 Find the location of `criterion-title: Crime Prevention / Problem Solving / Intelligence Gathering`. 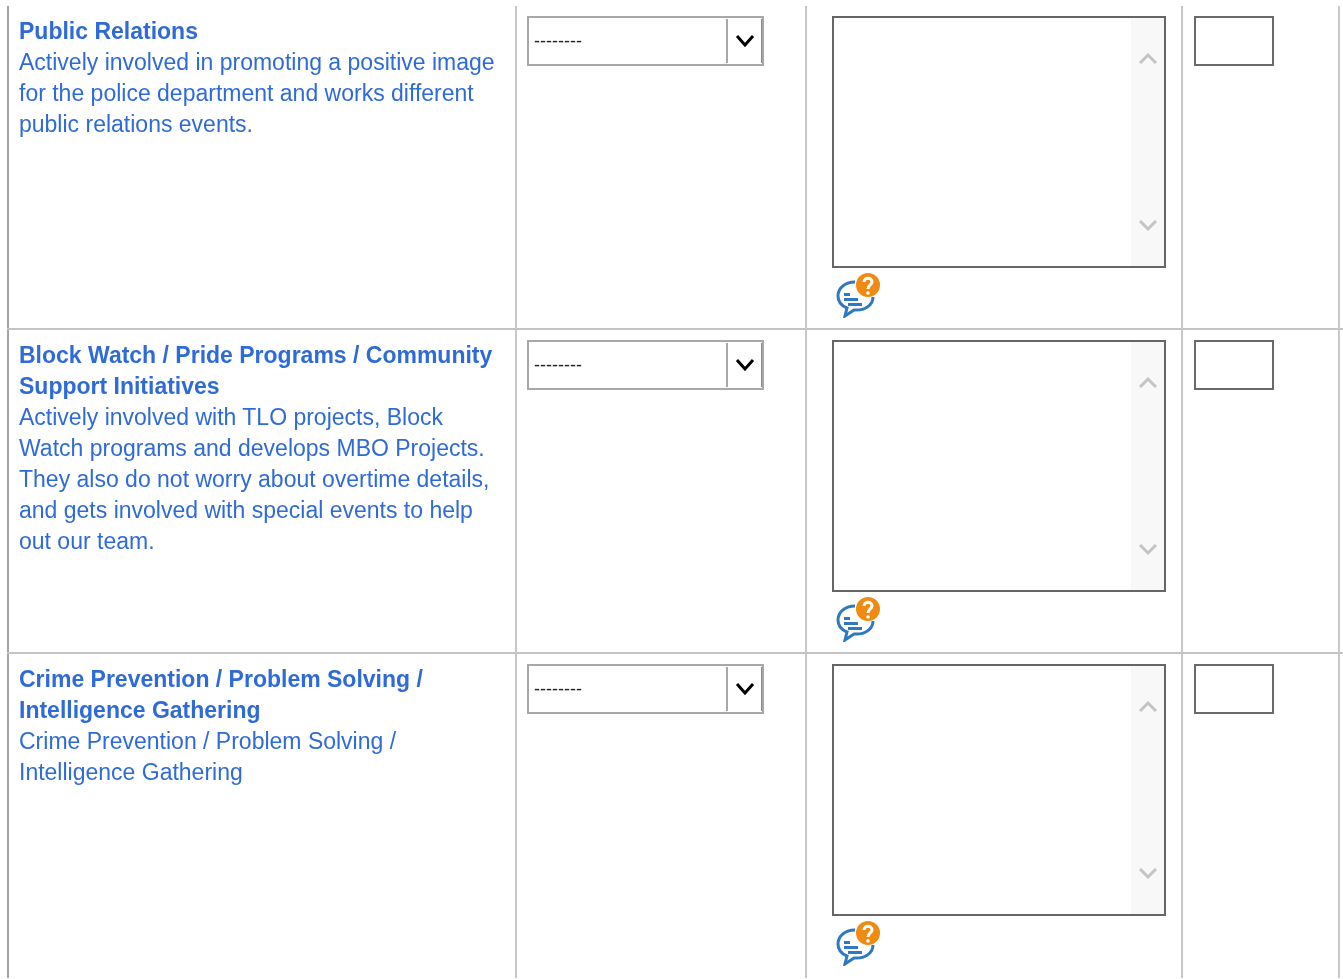

criterion-title: Crime Prevention / Problem Solving / Intelligence Gathering is located at coordinates (221, 695).